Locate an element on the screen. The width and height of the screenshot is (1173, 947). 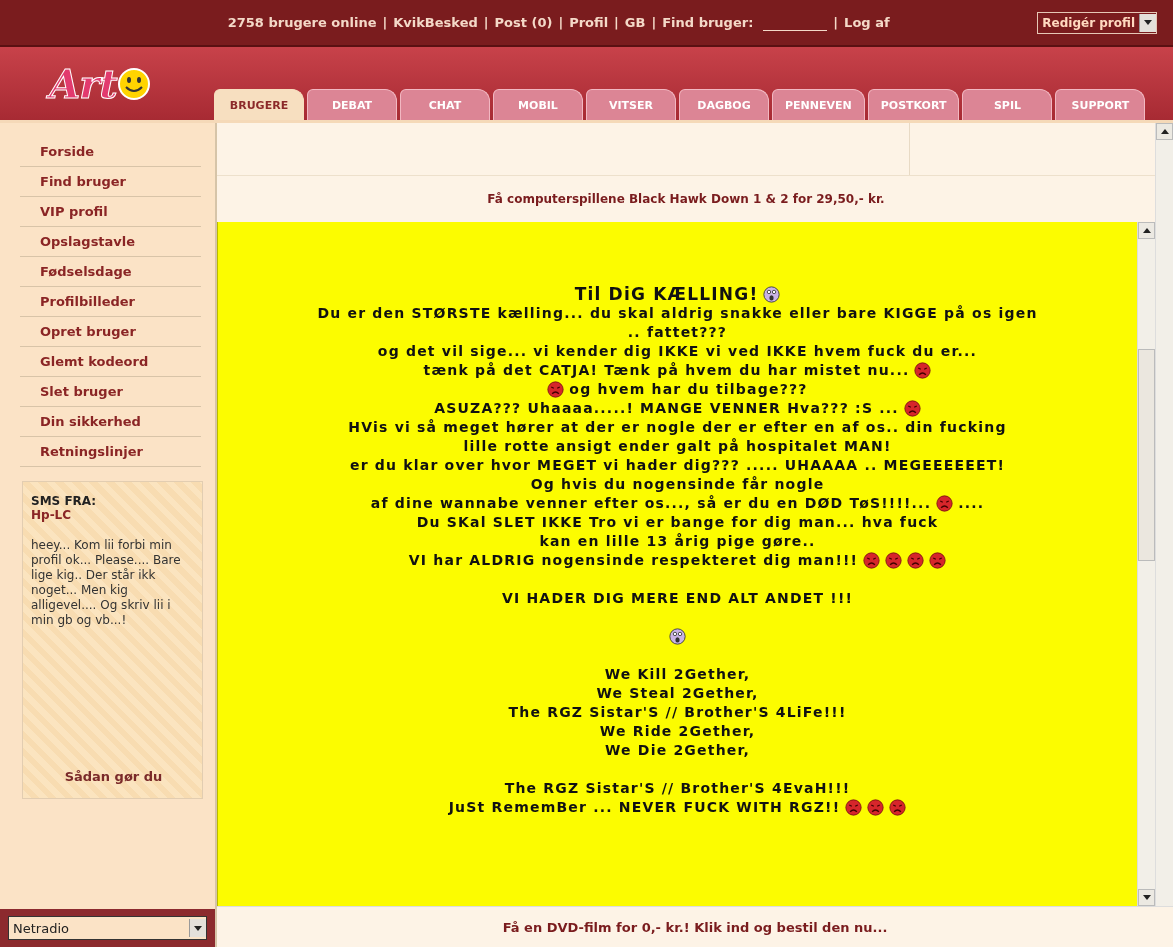
sidebar-link: Opslagstavle is located at coordinates (110, 242).